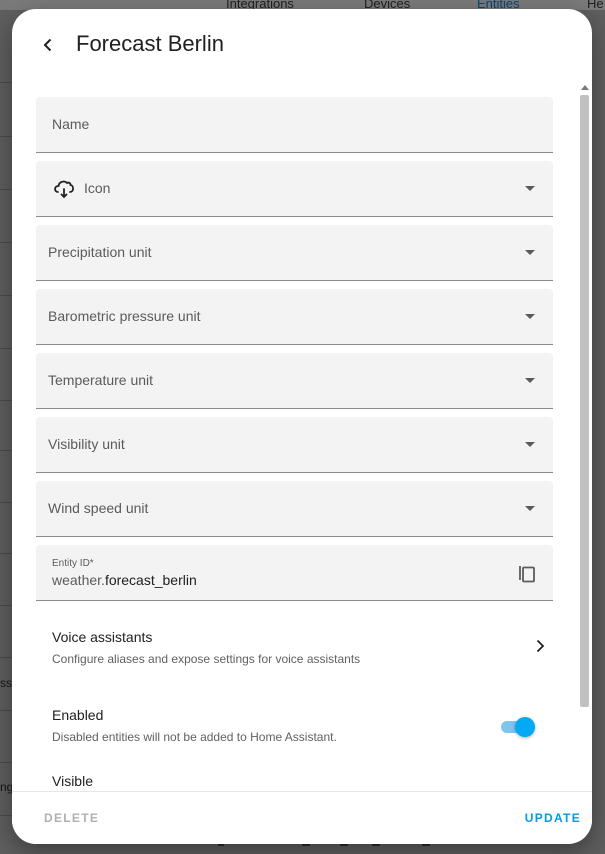 This screenshot has height=854, width=605. I want to click on voice-assistants-title: Voice assistants, so click(102, 637).